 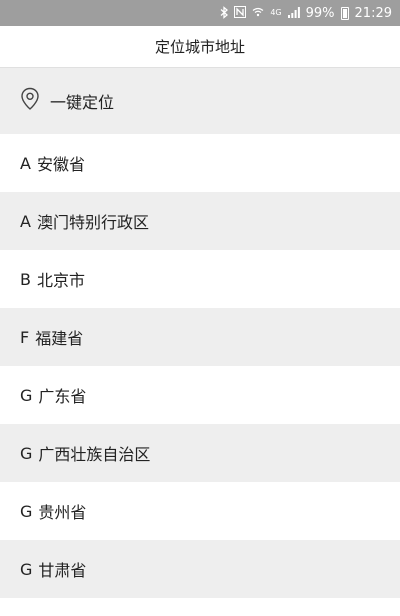 I want to click on bluetooth-icon, so click(x=224, y=13).